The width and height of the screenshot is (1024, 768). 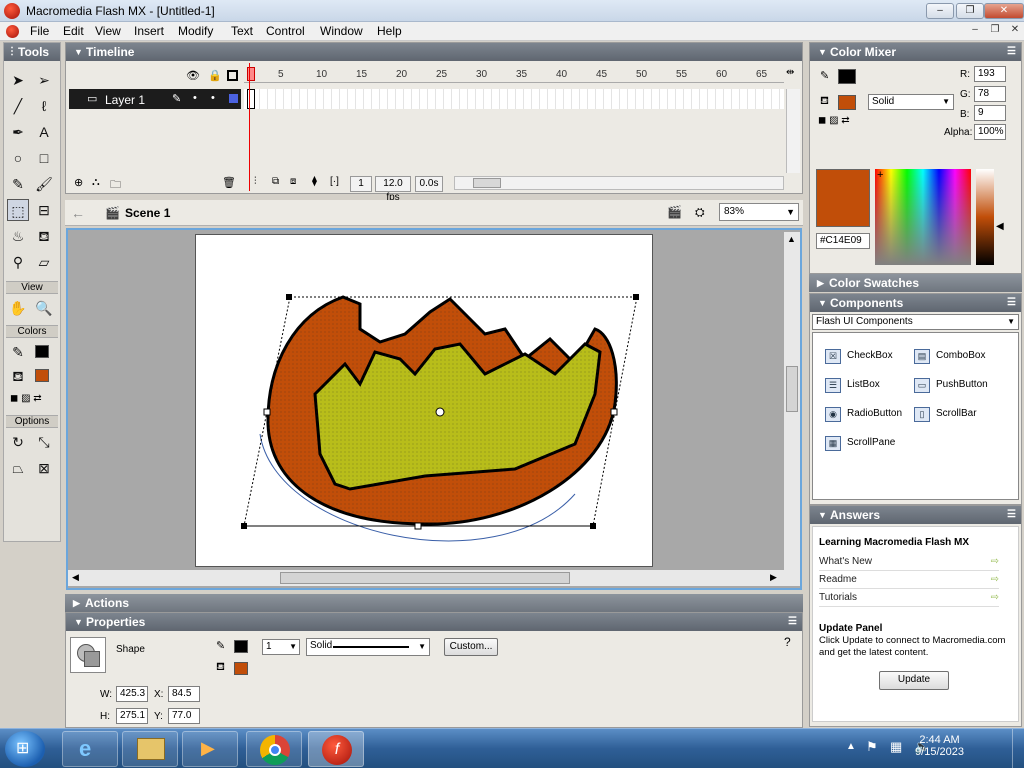 What do you see at coordinates (125, 100) in the screenshot?
I see `layer-name: Layer 1` at bounding box center [125, 100].